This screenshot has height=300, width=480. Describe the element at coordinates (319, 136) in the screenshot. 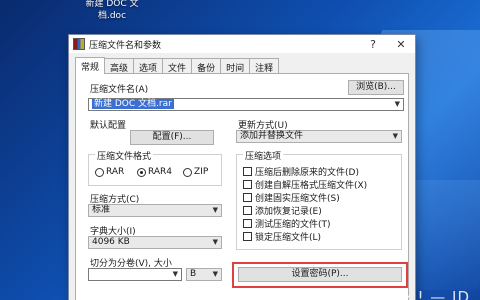

I see `update-mode-select: 添加并替换文件 ▼` at that location.